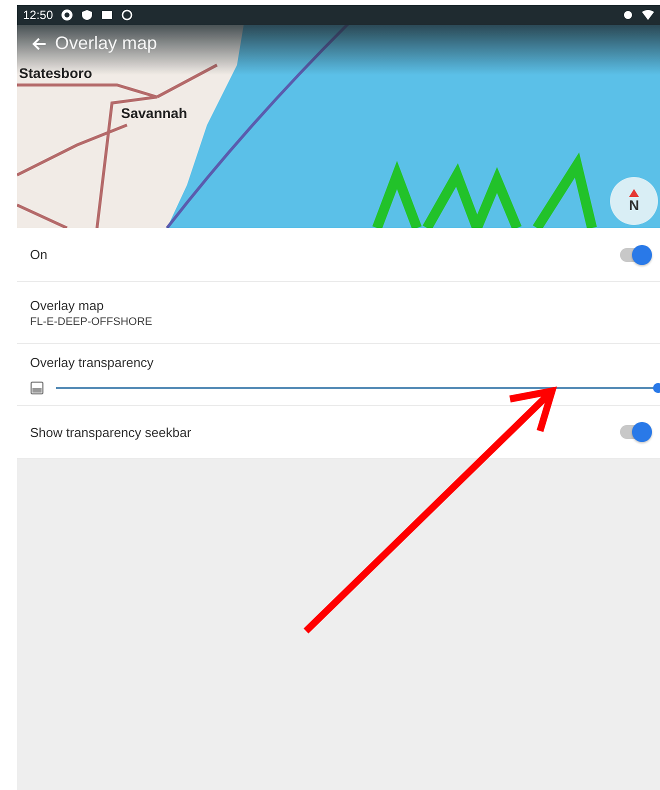 The image size is (660, 790). I want to click on setting-row: Show transparency seekbar, so click(338, 432).